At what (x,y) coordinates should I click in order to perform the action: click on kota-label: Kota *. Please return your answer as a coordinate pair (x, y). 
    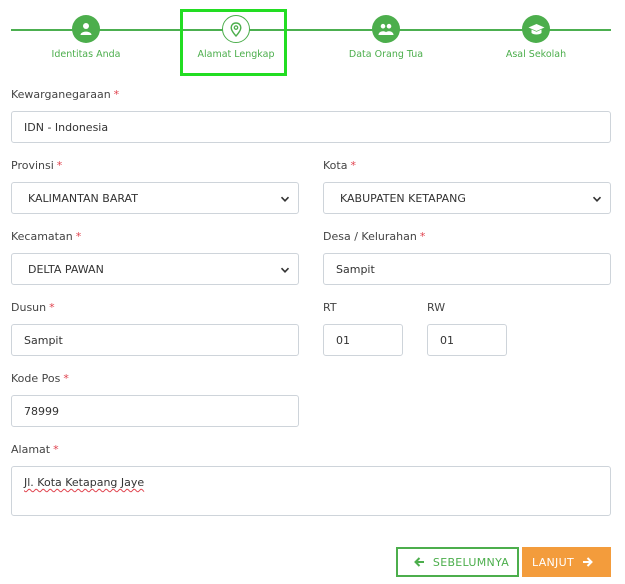
    Looking at the image, I should click on (339, 165).